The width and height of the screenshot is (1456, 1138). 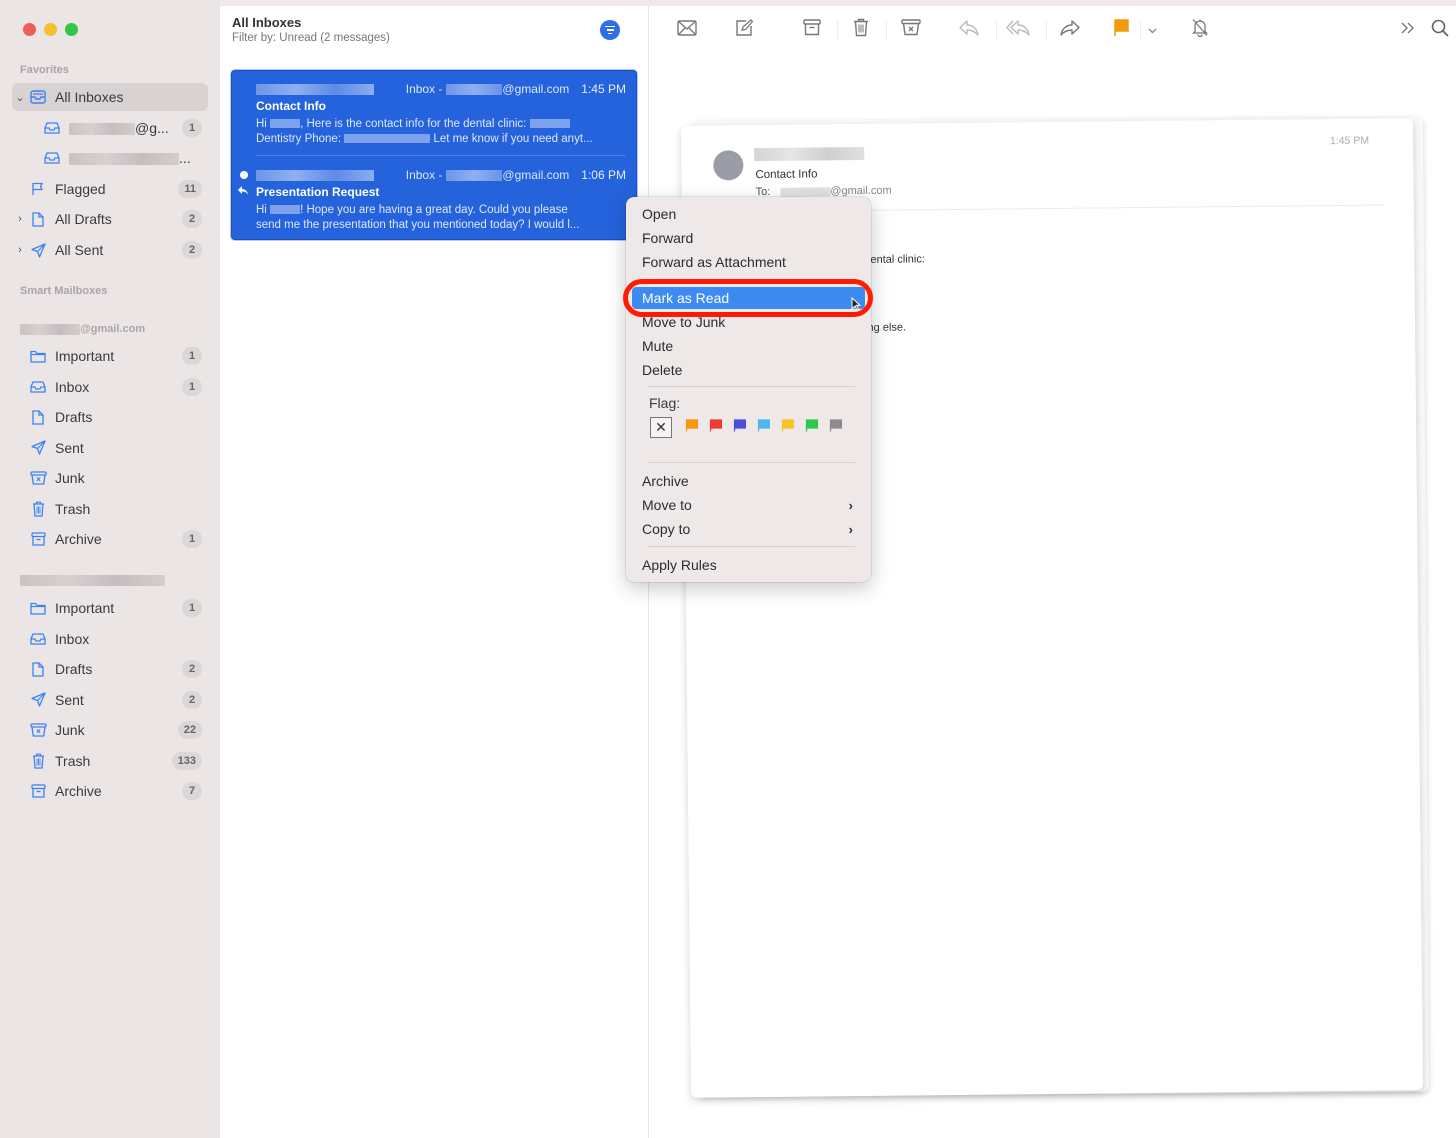 I want to click on sidebar-item-account-inbox-1: @g... 1, so click(x=110, y=128).